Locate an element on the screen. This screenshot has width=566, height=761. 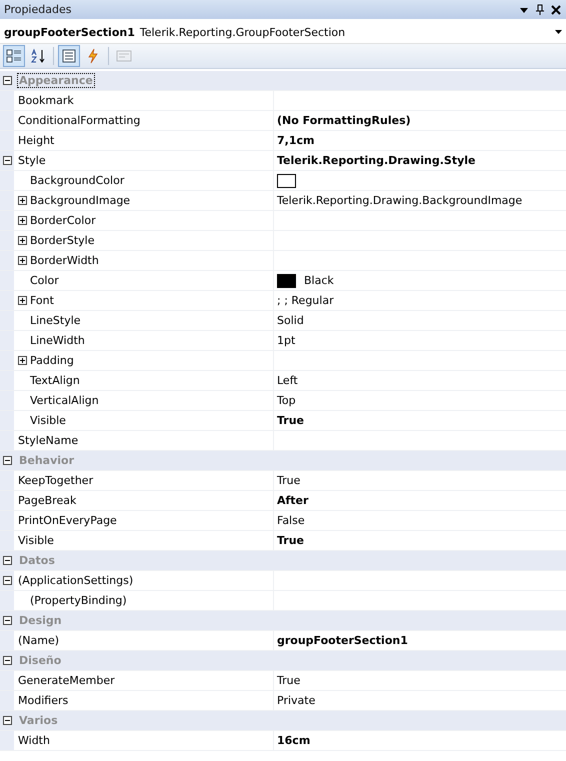
property-name: (PropertyBinding) is located at coordinates (78, 600).